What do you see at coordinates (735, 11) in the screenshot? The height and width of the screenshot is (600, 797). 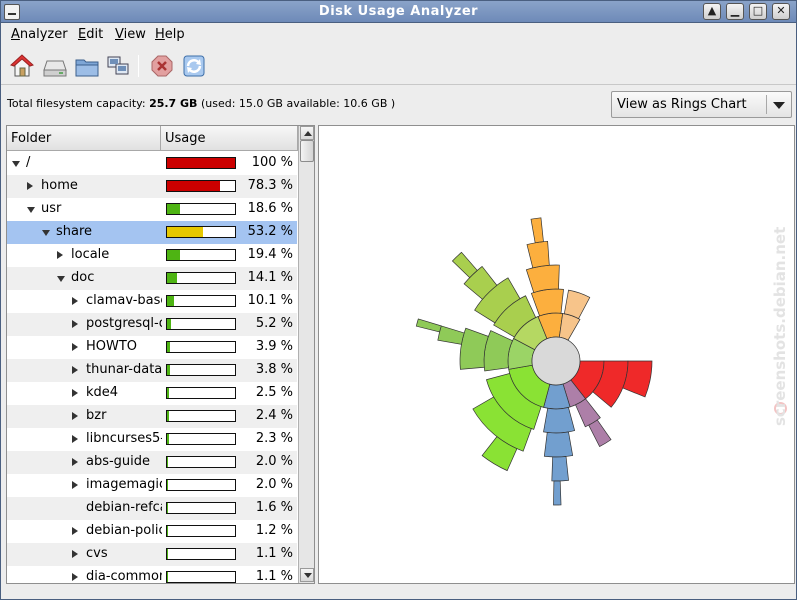 I see `minimize-button: ▁` at bounding box center [735, 11].